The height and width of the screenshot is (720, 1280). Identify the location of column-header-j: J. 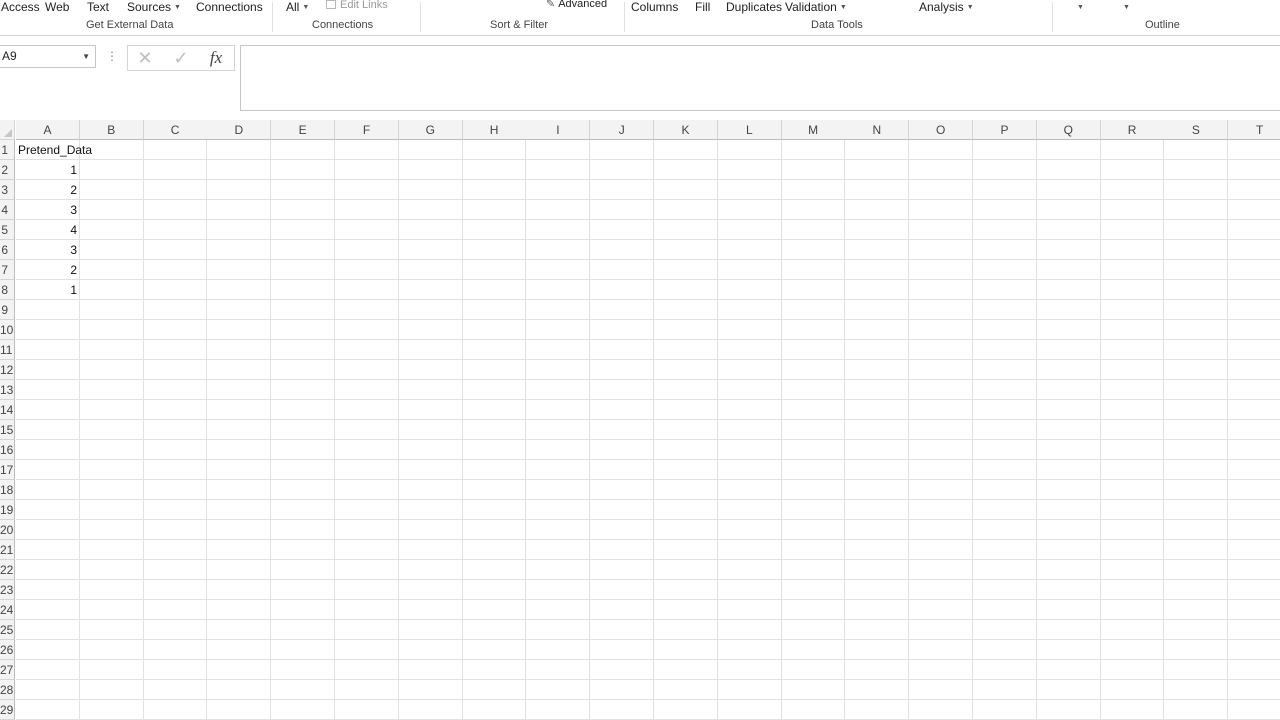
(622, 130).